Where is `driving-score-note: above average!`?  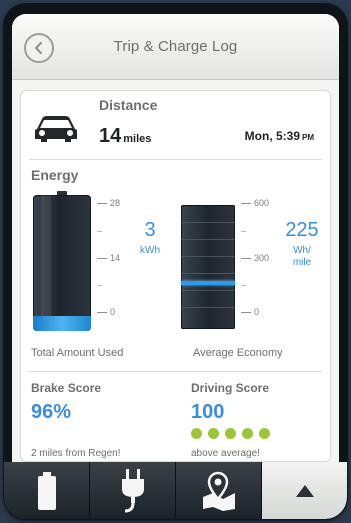 driving-score-note: above average! is located at coordinates (225, 453).